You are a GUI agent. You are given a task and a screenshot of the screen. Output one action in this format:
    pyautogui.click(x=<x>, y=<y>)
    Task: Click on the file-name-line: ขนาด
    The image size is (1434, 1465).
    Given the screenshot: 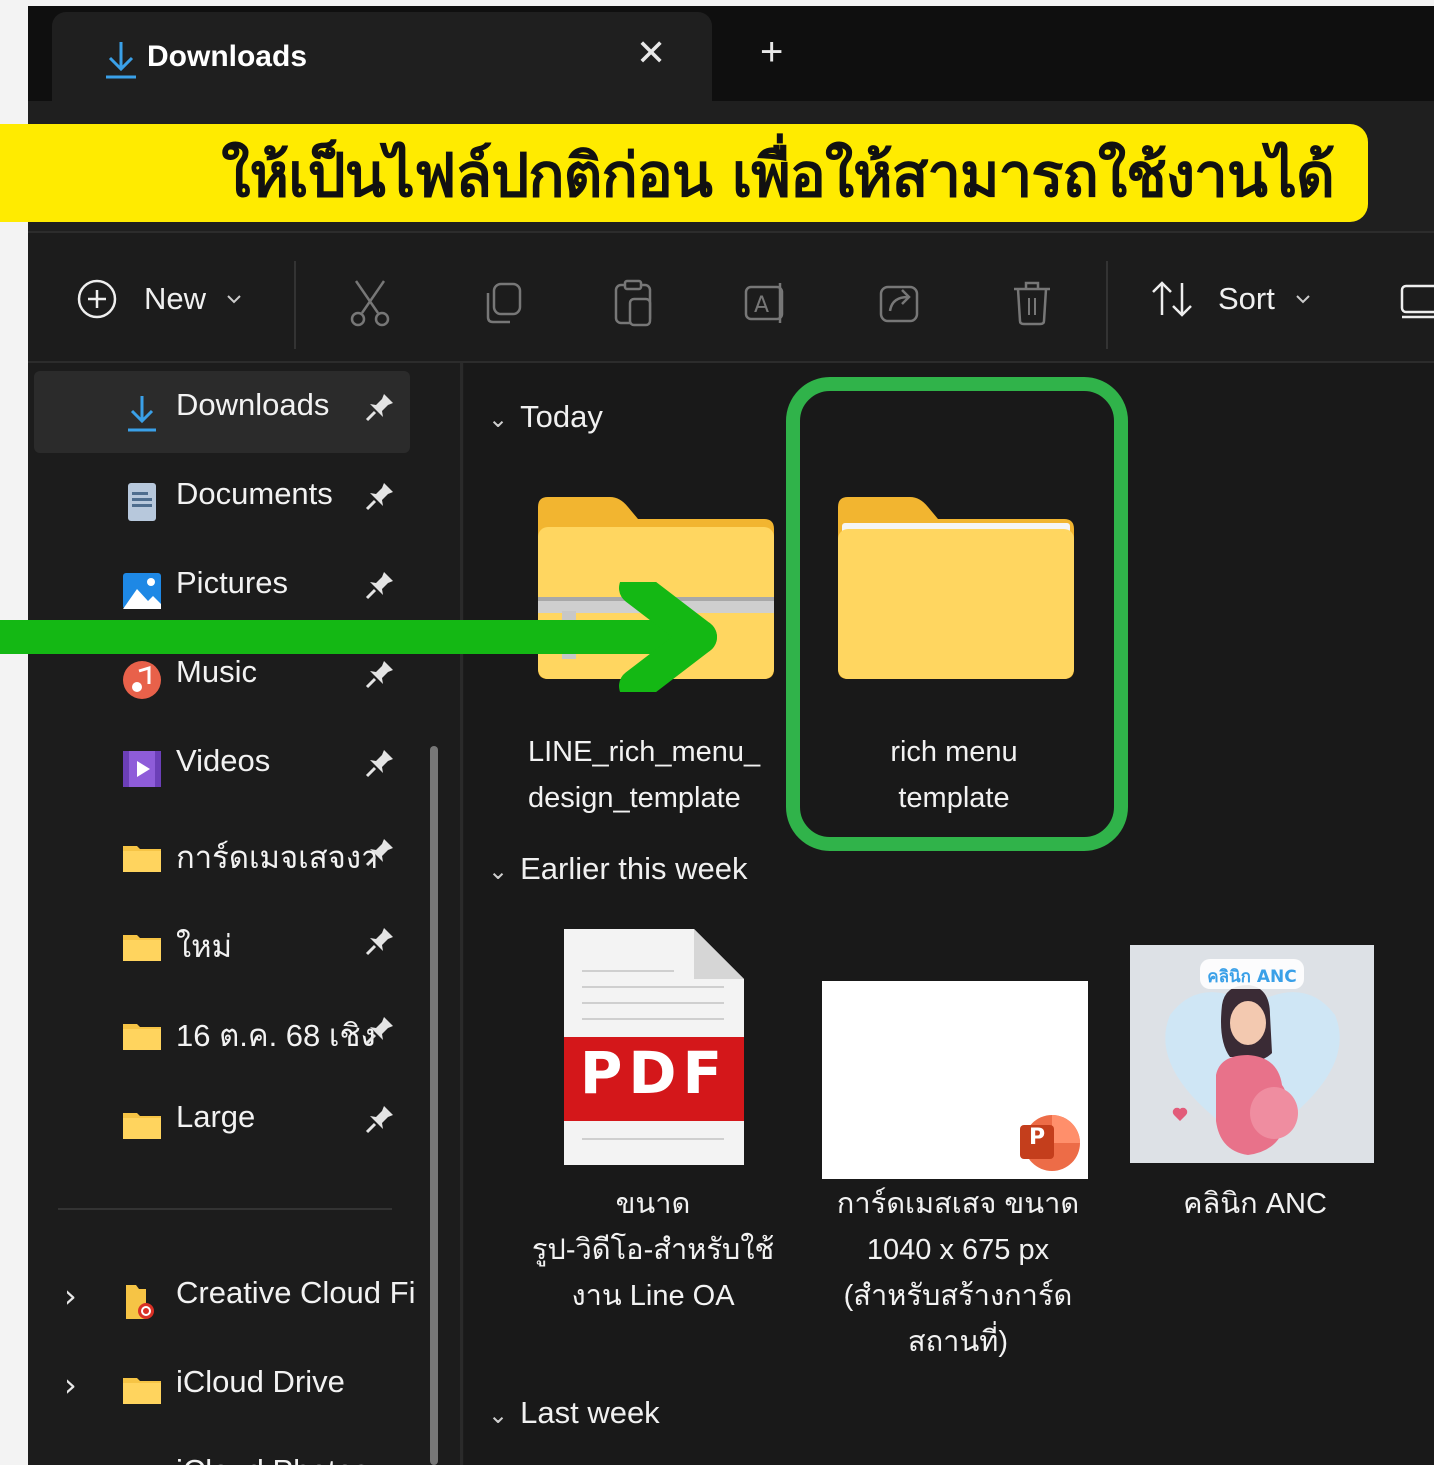 What is the action you would take?
    pyautogui.click(x=653, y=1204)
    